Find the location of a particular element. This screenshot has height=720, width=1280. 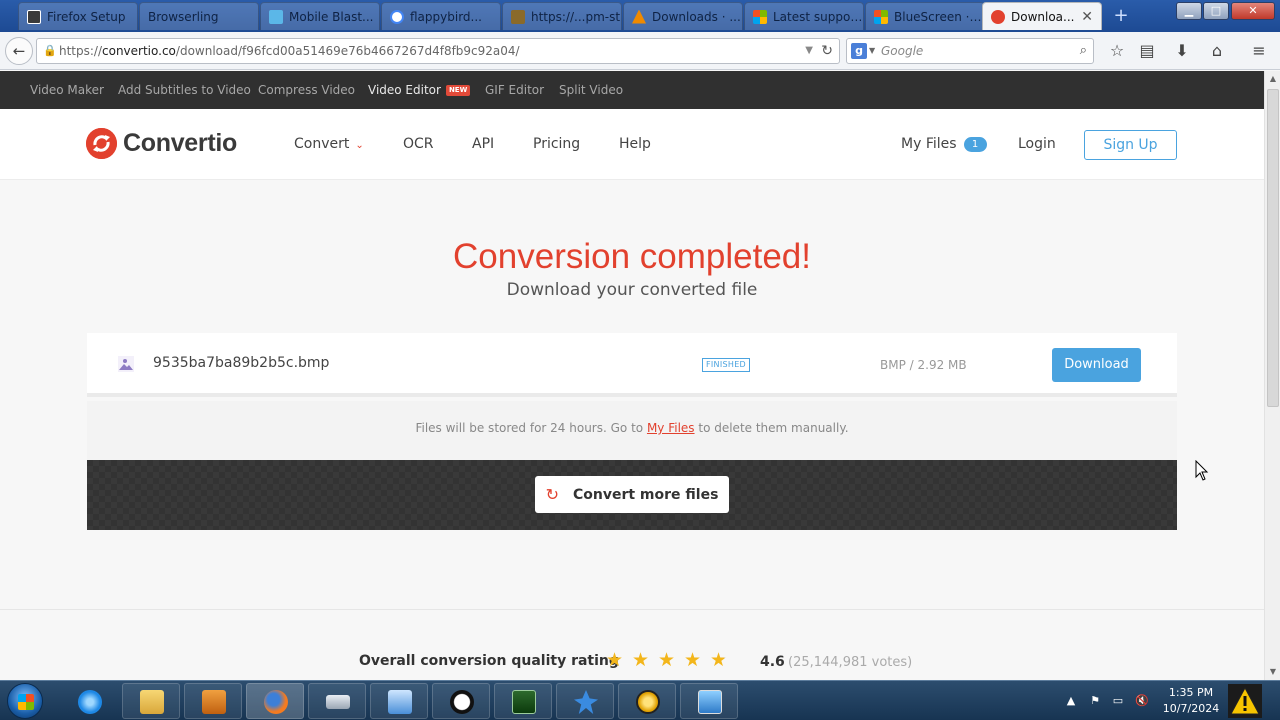

page-scrollbar: ▲ ▼ is located at coordinates (1272, 375).